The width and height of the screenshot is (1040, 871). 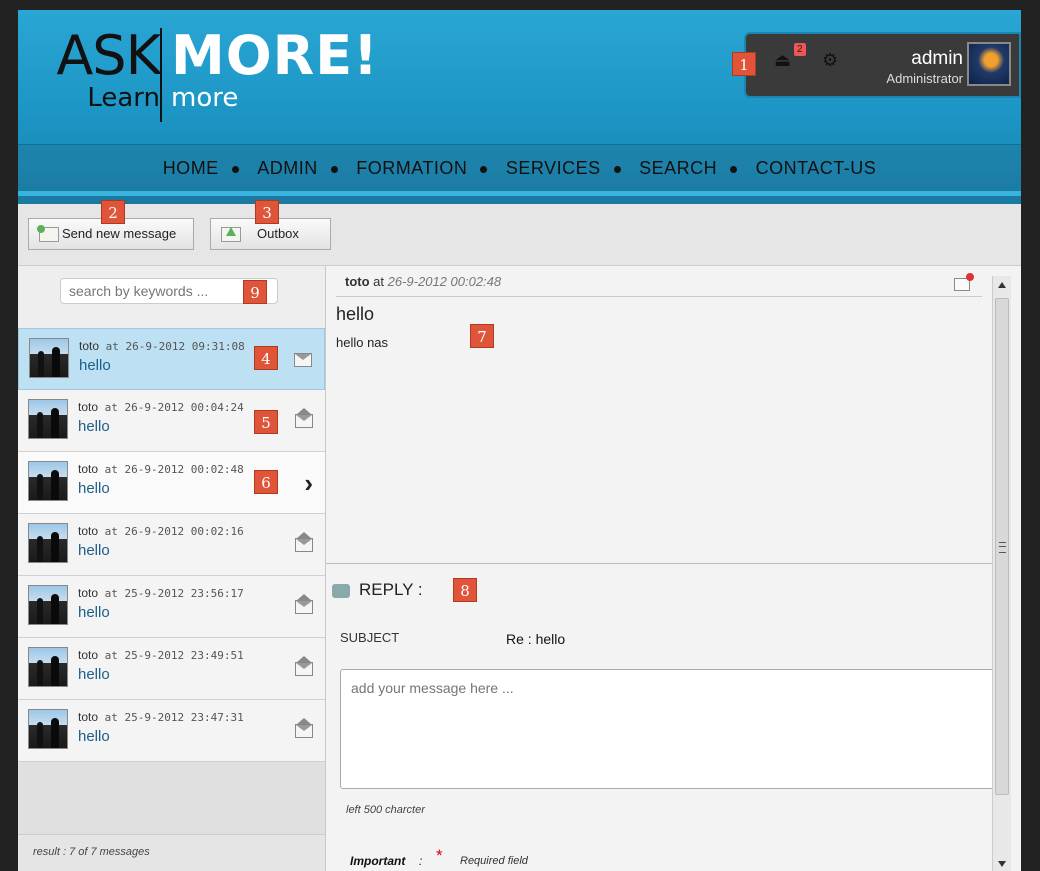 I want to click on reply-heading: REPLY :, so click(x=391, y=589).